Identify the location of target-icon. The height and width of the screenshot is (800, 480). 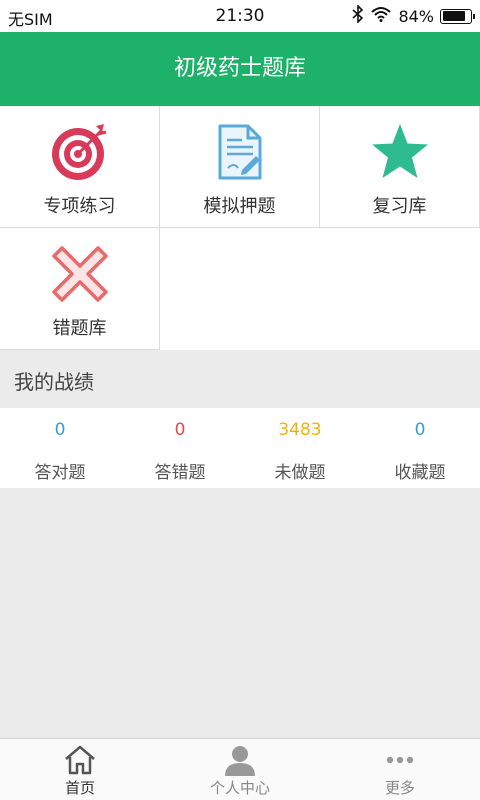
(80, 152).